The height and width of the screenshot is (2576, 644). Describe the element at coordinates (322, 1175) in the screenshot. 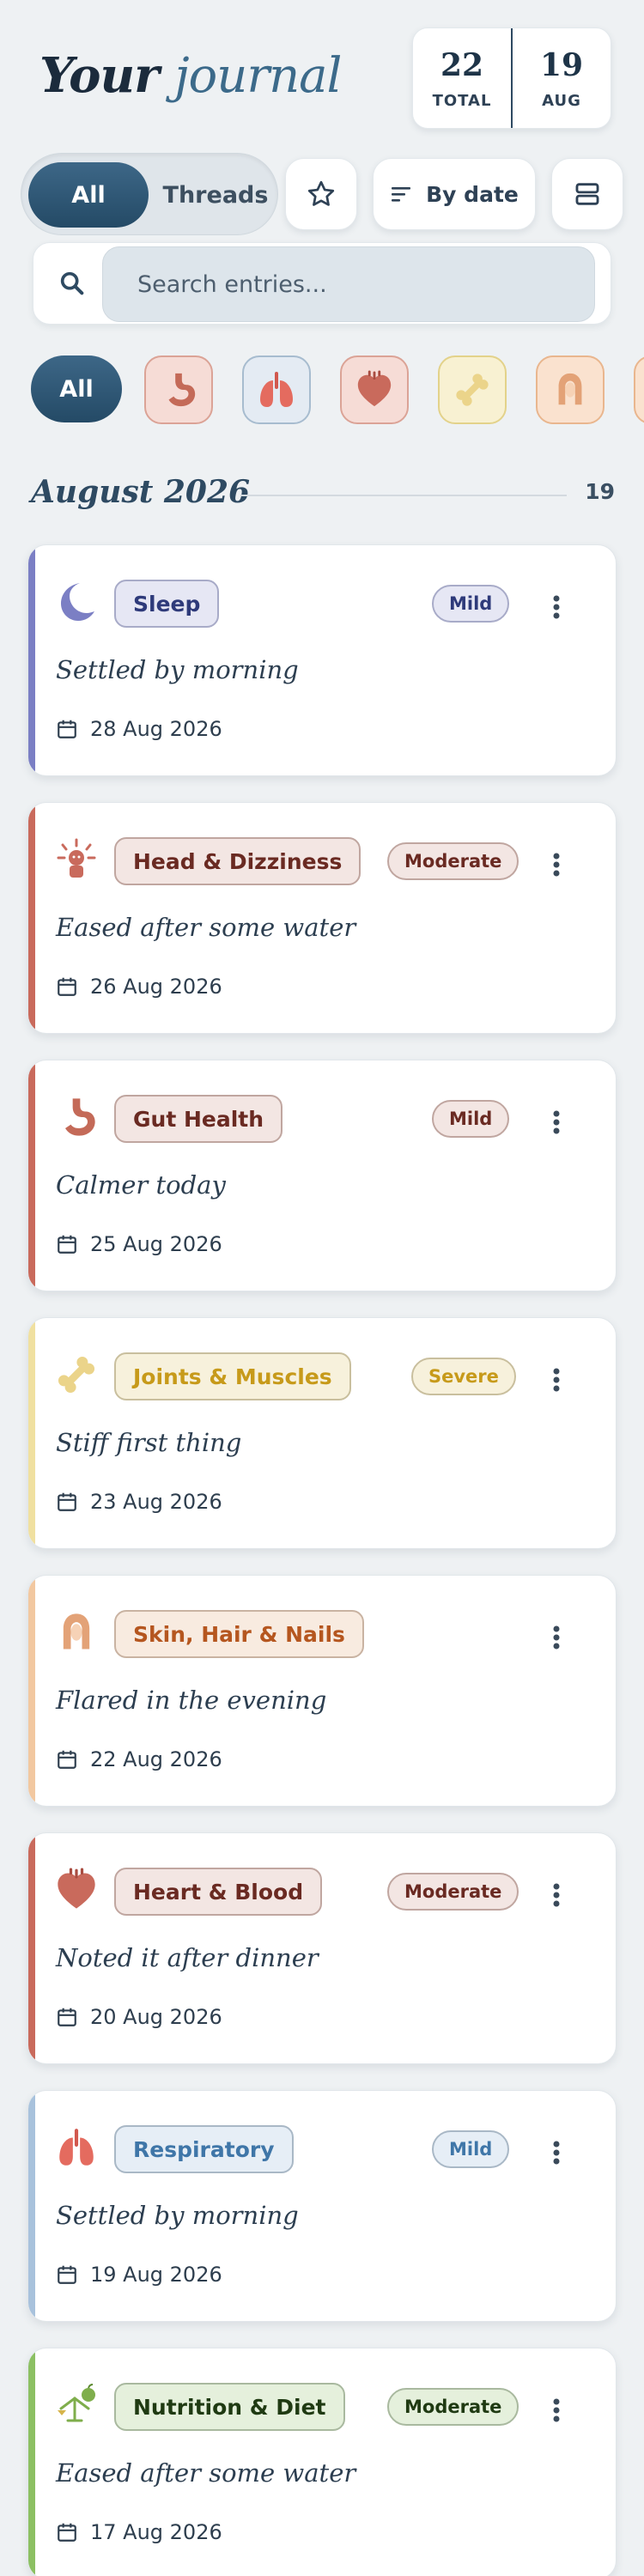

I see `entry-card: Gut Health Mild Calmer today 25 Aug 2026` at that location.